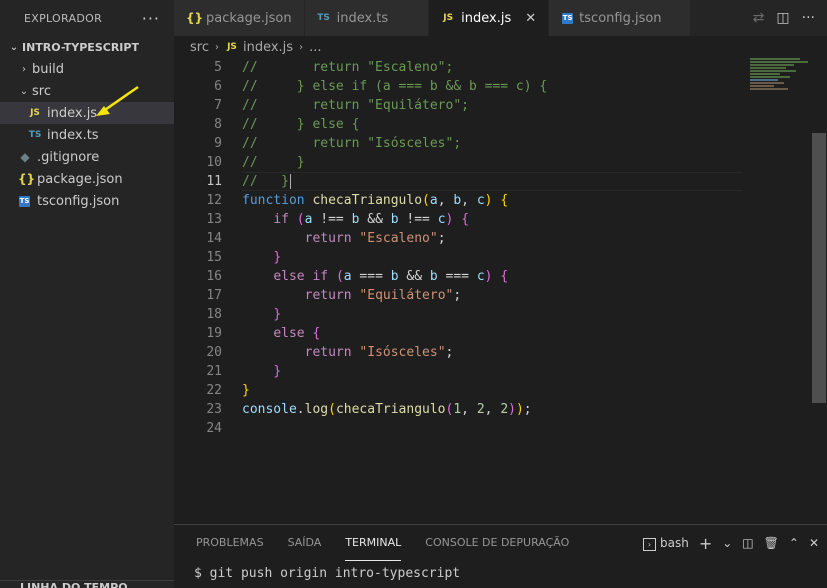 This screenshot has height=588, width=827. What do you see at coordinates (117, 100) in the screenshot?
I see `annotation-arrow-icon` at bounding box center [117, 100].